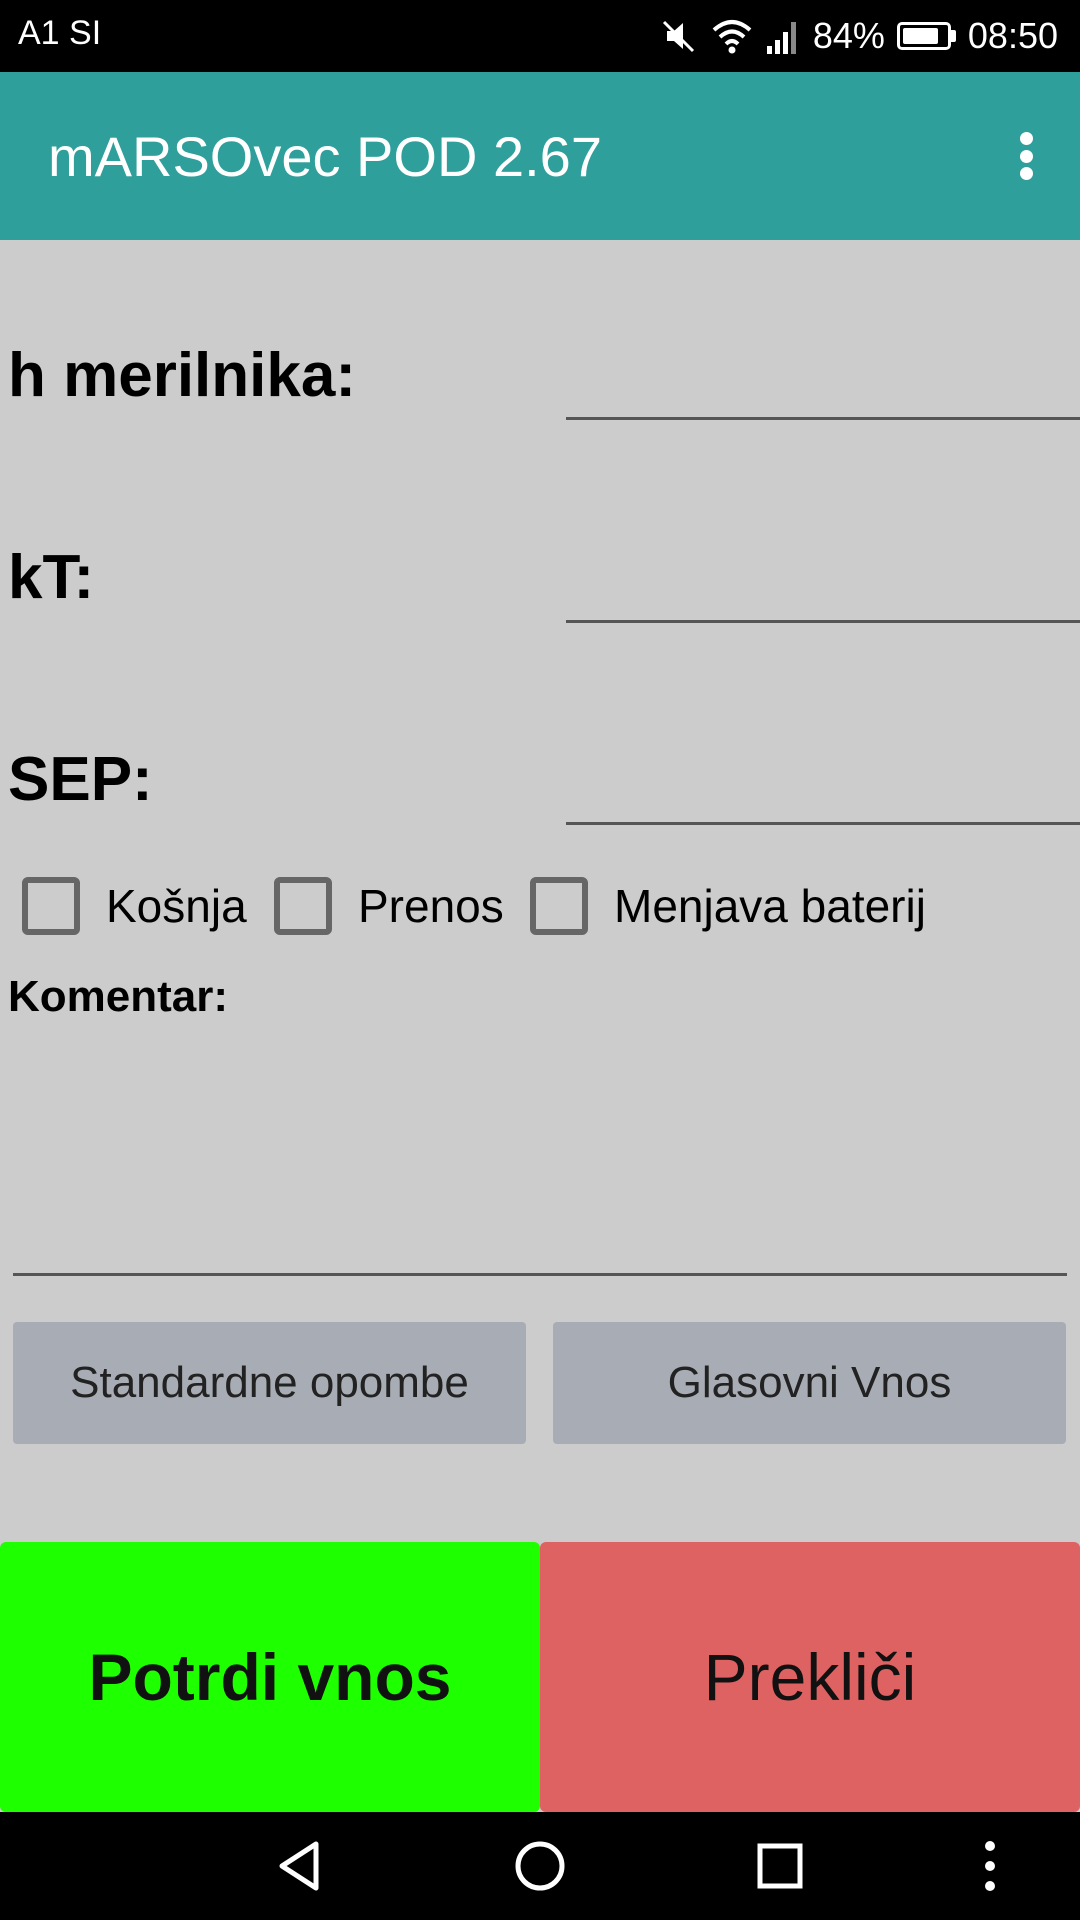  I want to click on carrier-name: A1 SI, so click(60, 33).